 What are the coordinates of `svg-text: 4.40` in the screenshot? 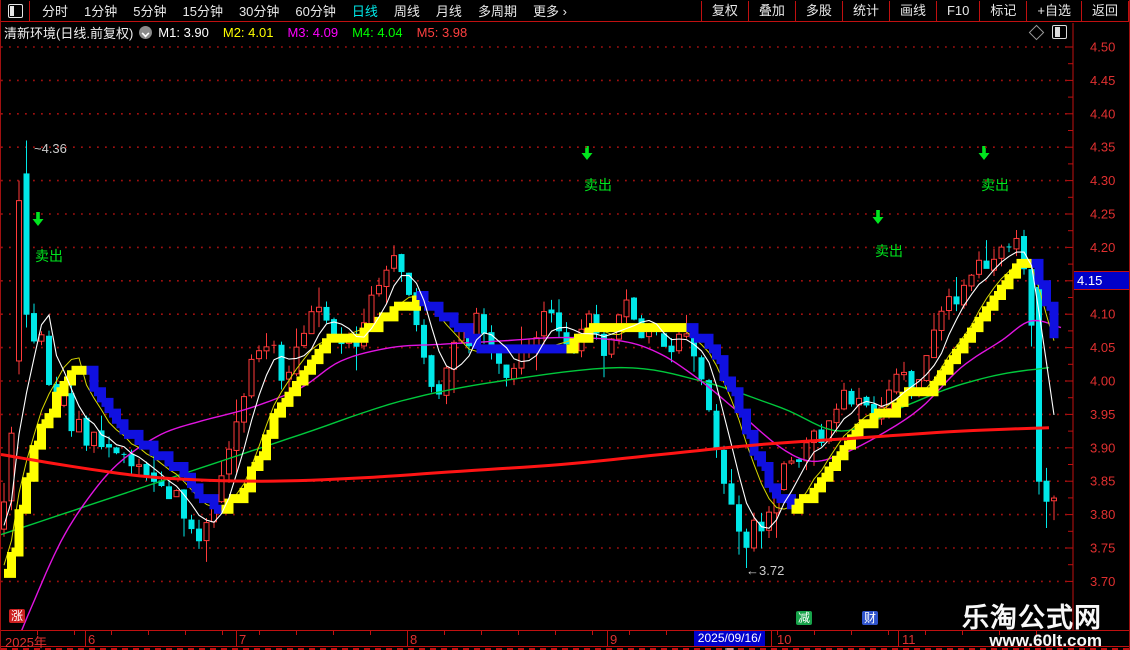 It's located at (1102, 113).